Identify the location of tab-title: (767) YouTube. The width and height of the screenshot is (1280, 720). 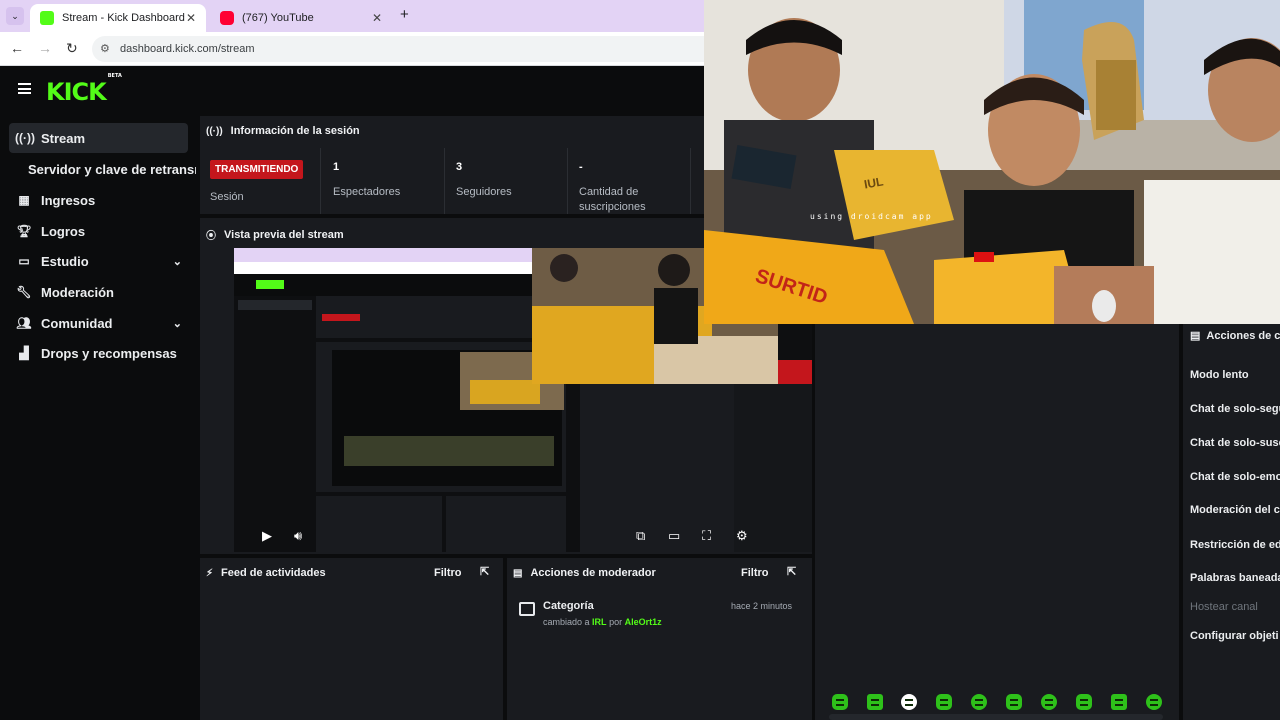
(278, 18).